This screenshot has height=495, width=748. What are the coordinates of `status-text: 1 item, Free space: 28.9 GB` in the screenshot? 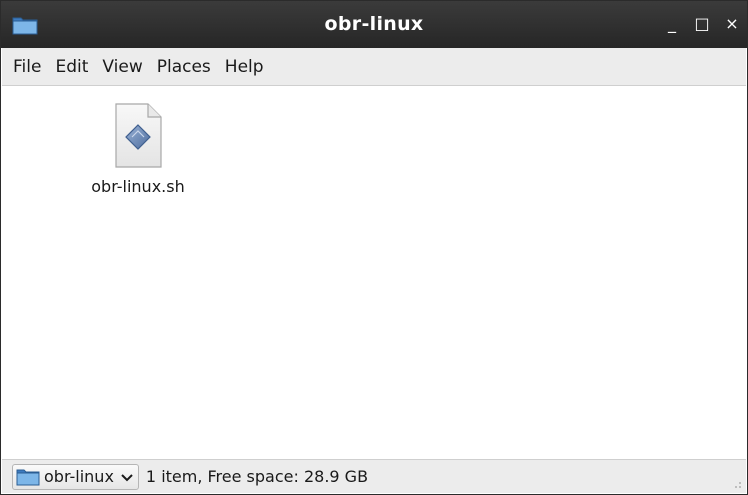 It's located at (257, 476).